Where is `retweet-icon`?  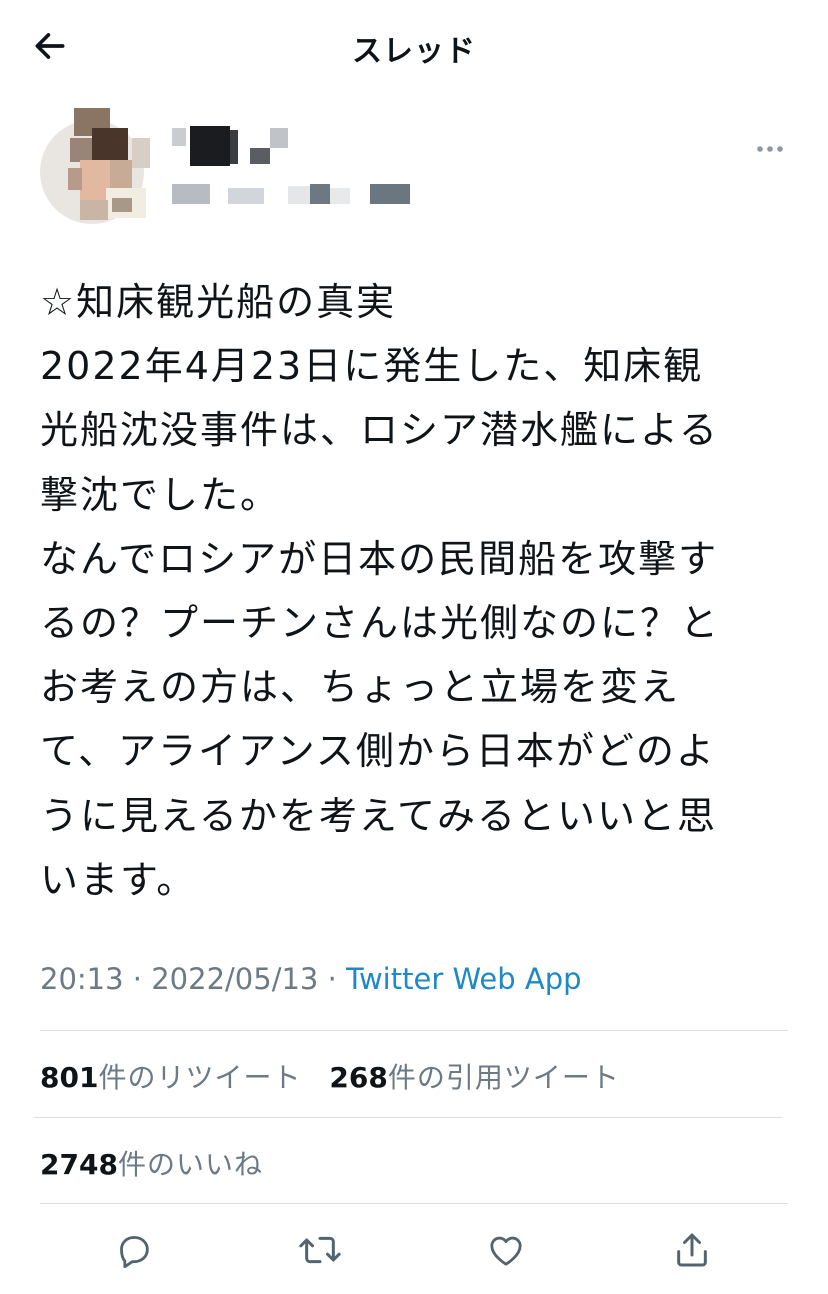
retweet-icon is located at coordinates (320, 1250).